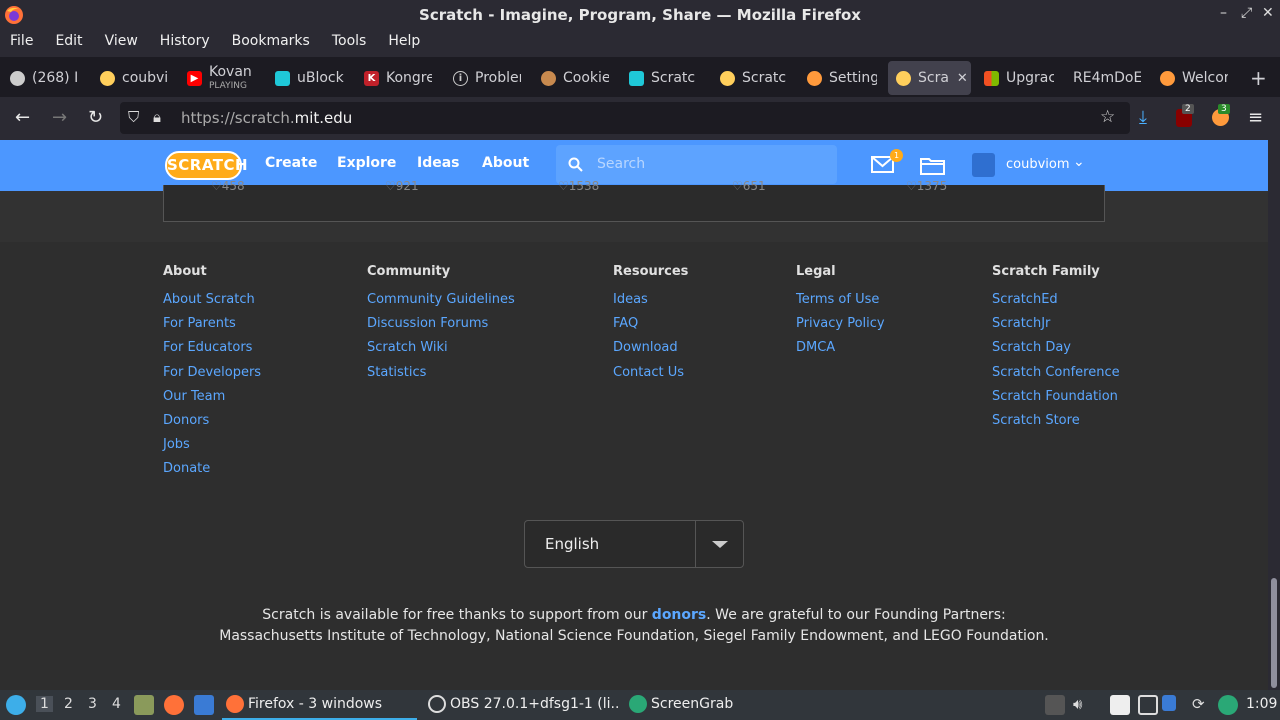  What do you see at coordinates (366, 163) in the screenshot?
I see `nav-explore: Explore` at bounding box center [366, 163].